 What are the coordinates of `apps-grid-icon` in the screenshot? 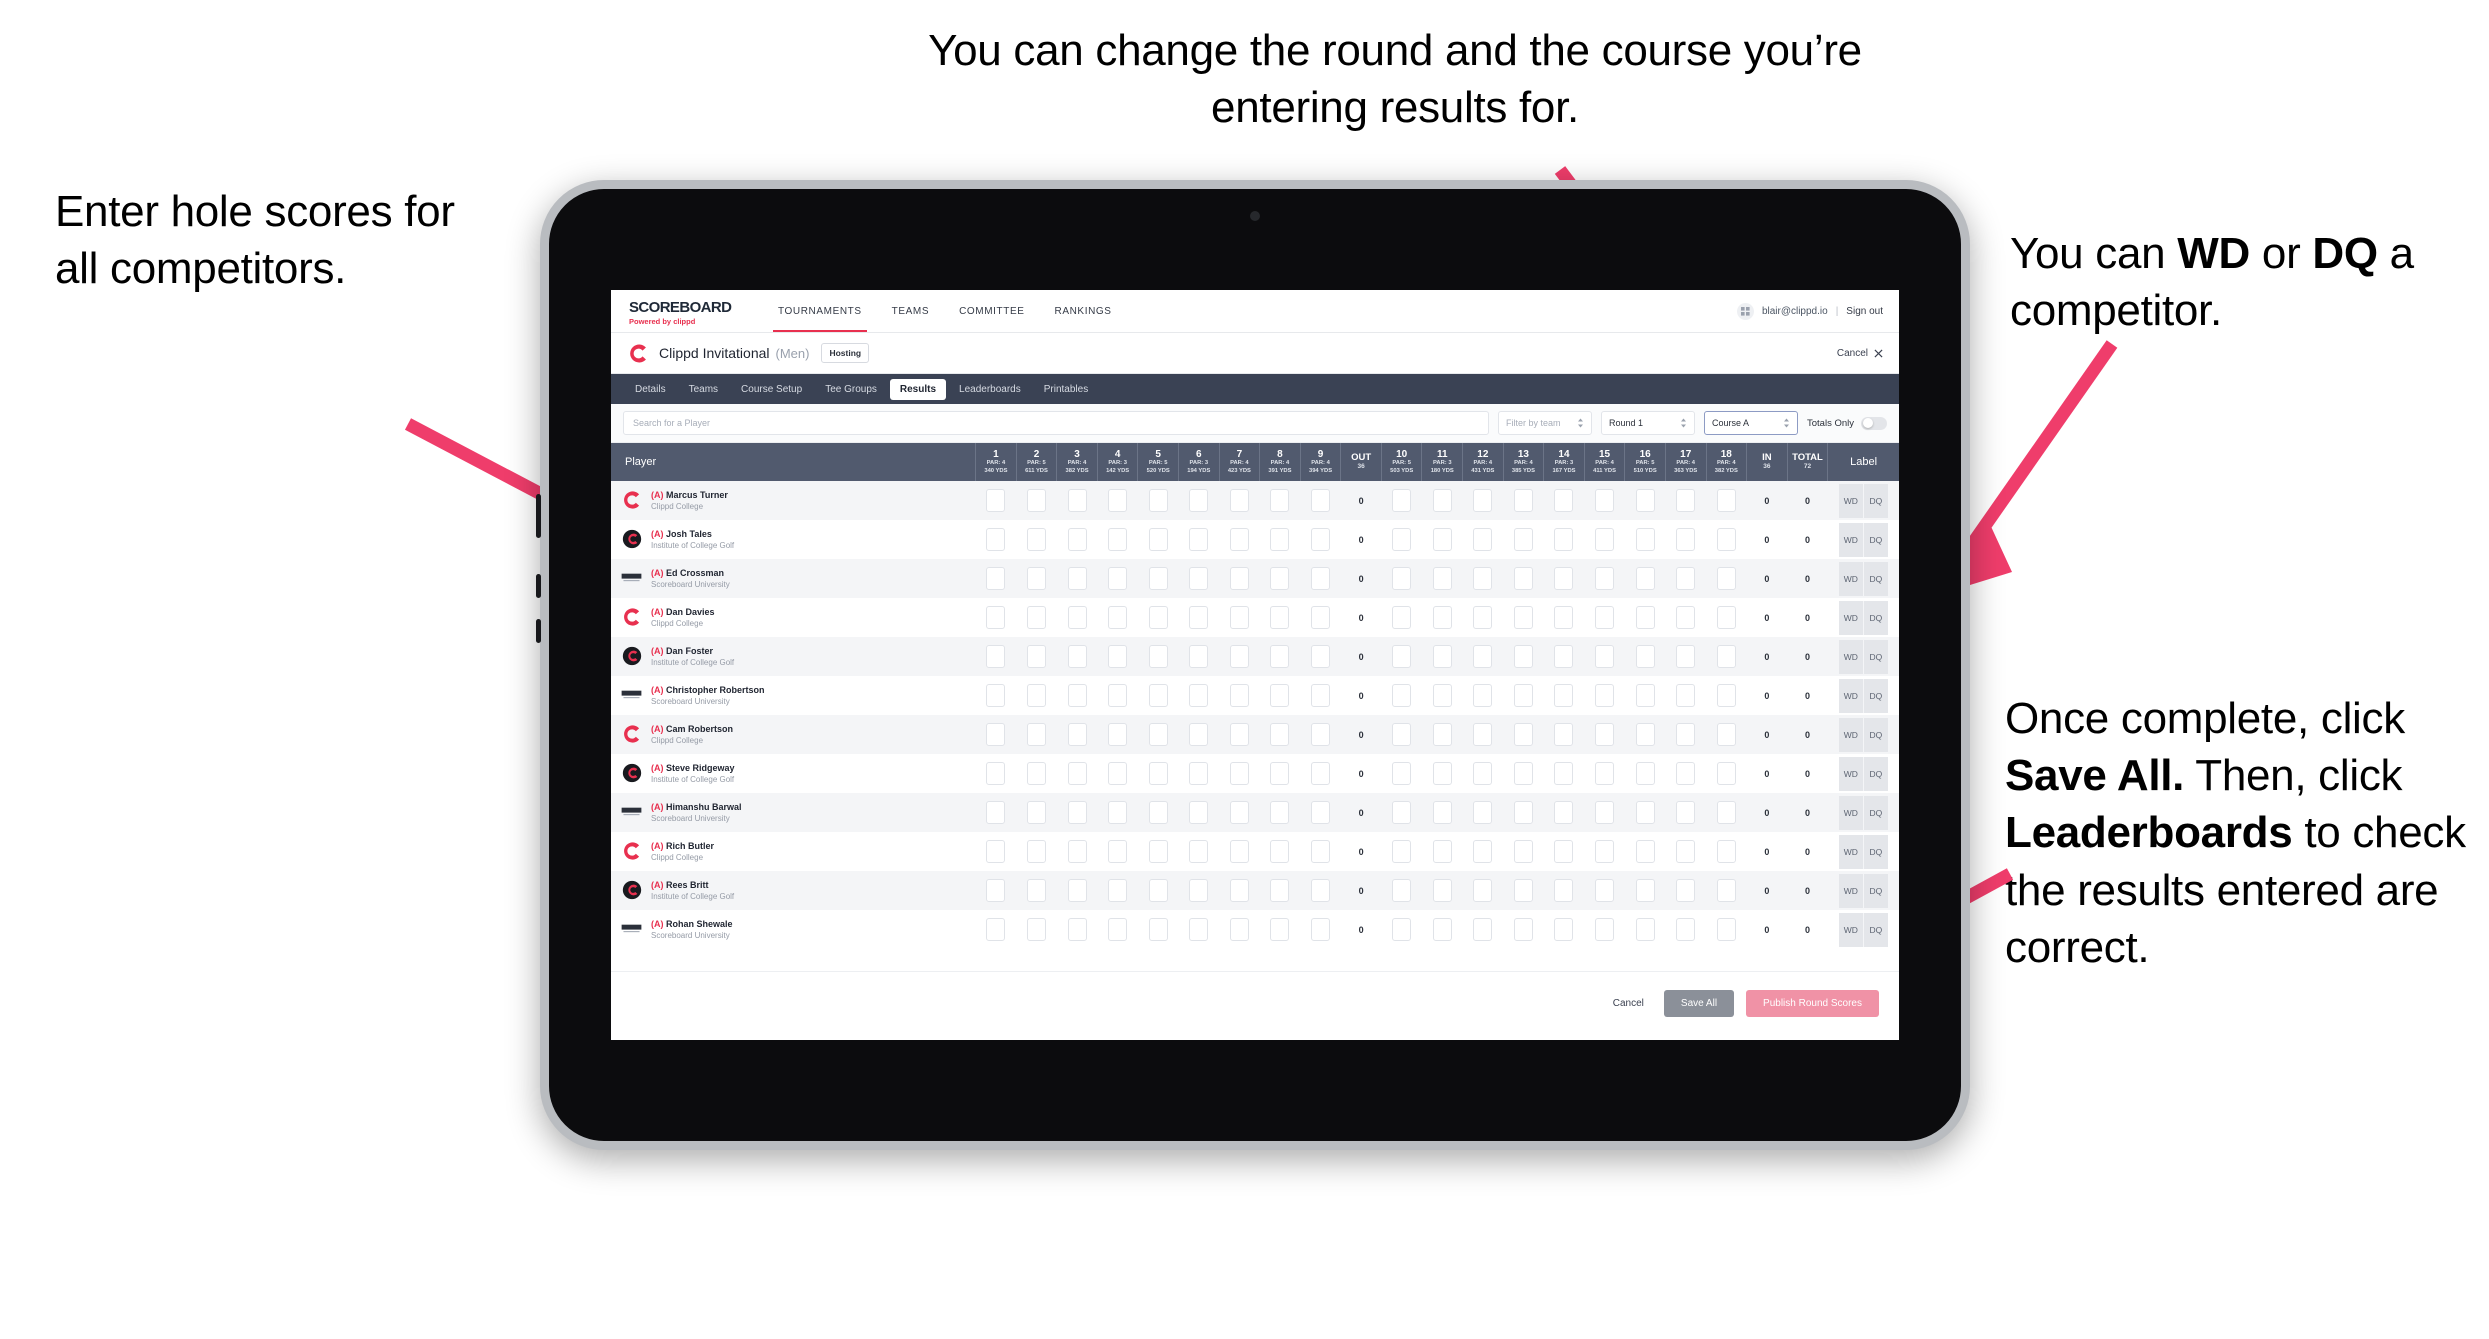 It's located at (1745, 311).